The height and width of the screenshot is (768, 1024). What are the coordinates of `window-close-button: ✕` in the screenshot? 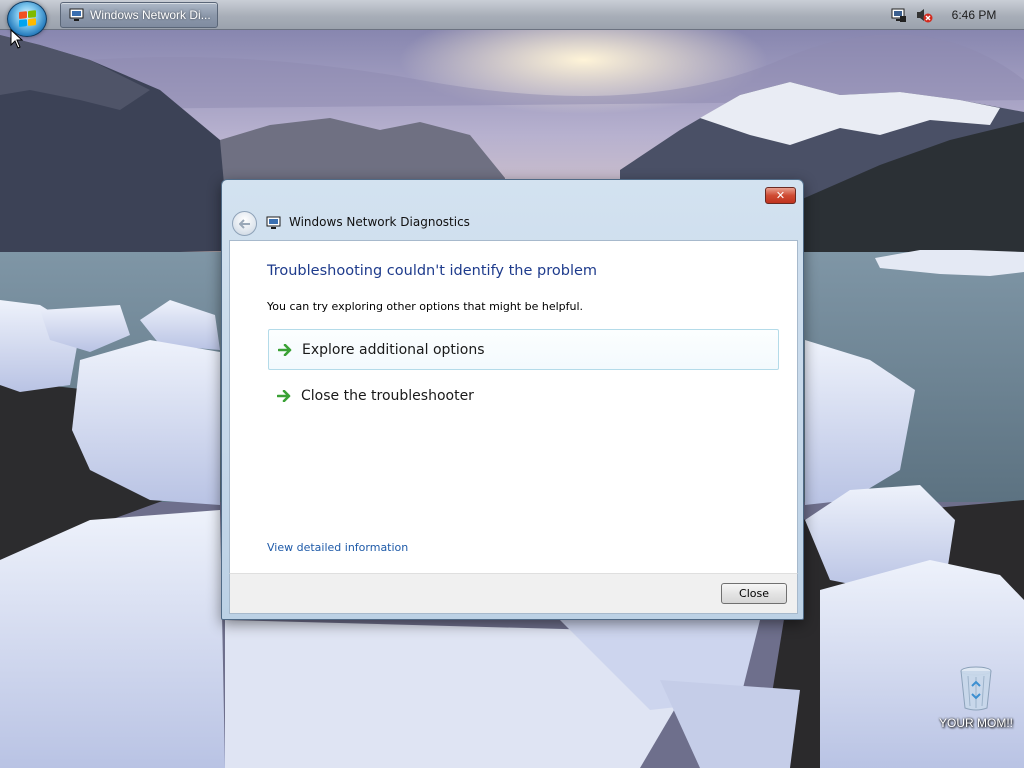 It's located at (780, 195).